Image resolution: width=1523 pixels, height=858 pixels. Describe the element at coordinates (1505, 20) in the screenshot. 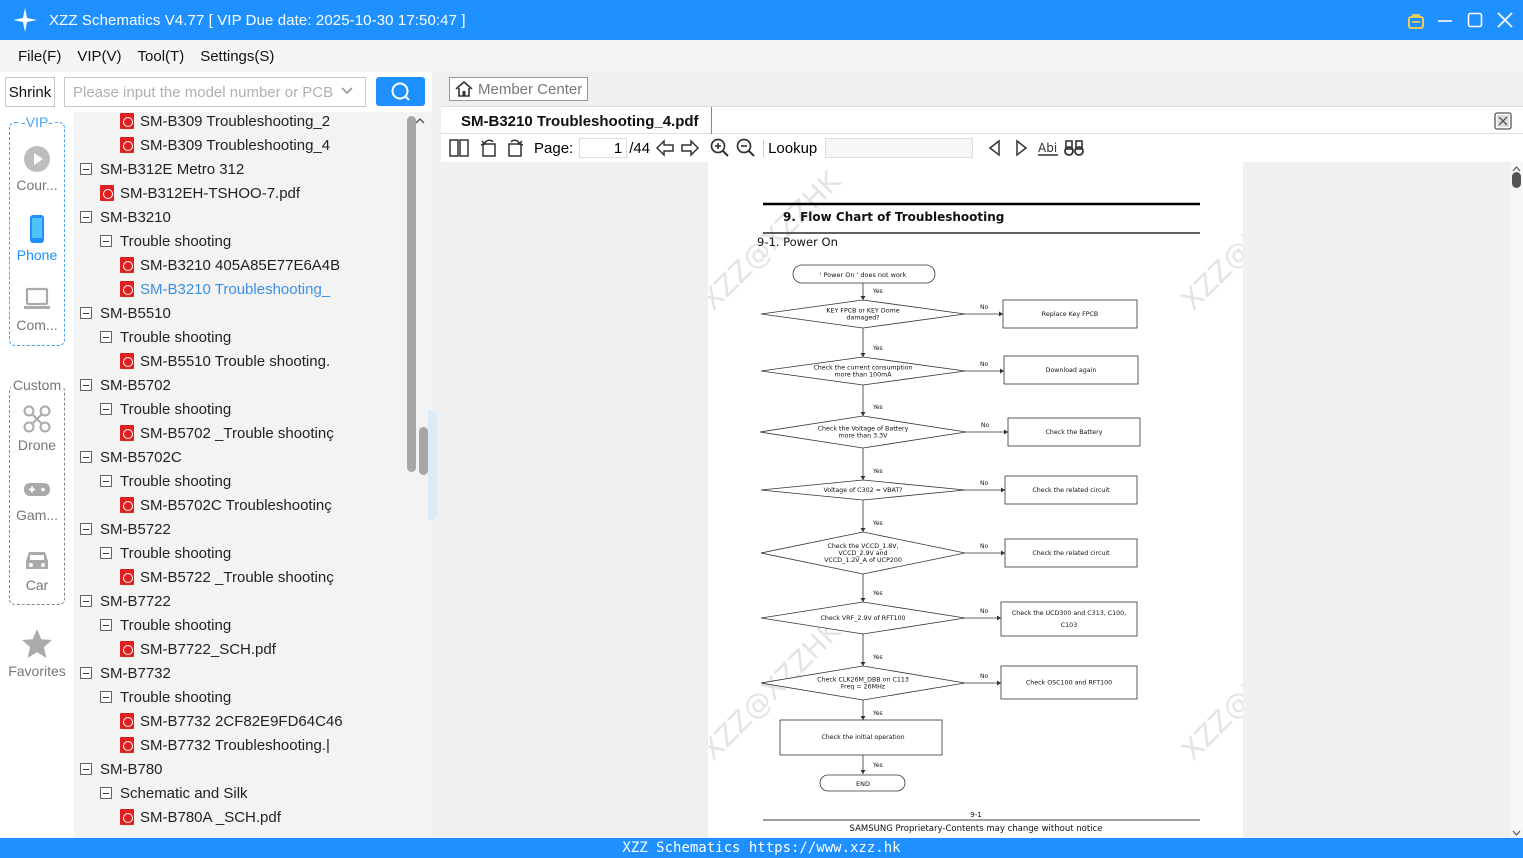

I see `close-button` at that location.